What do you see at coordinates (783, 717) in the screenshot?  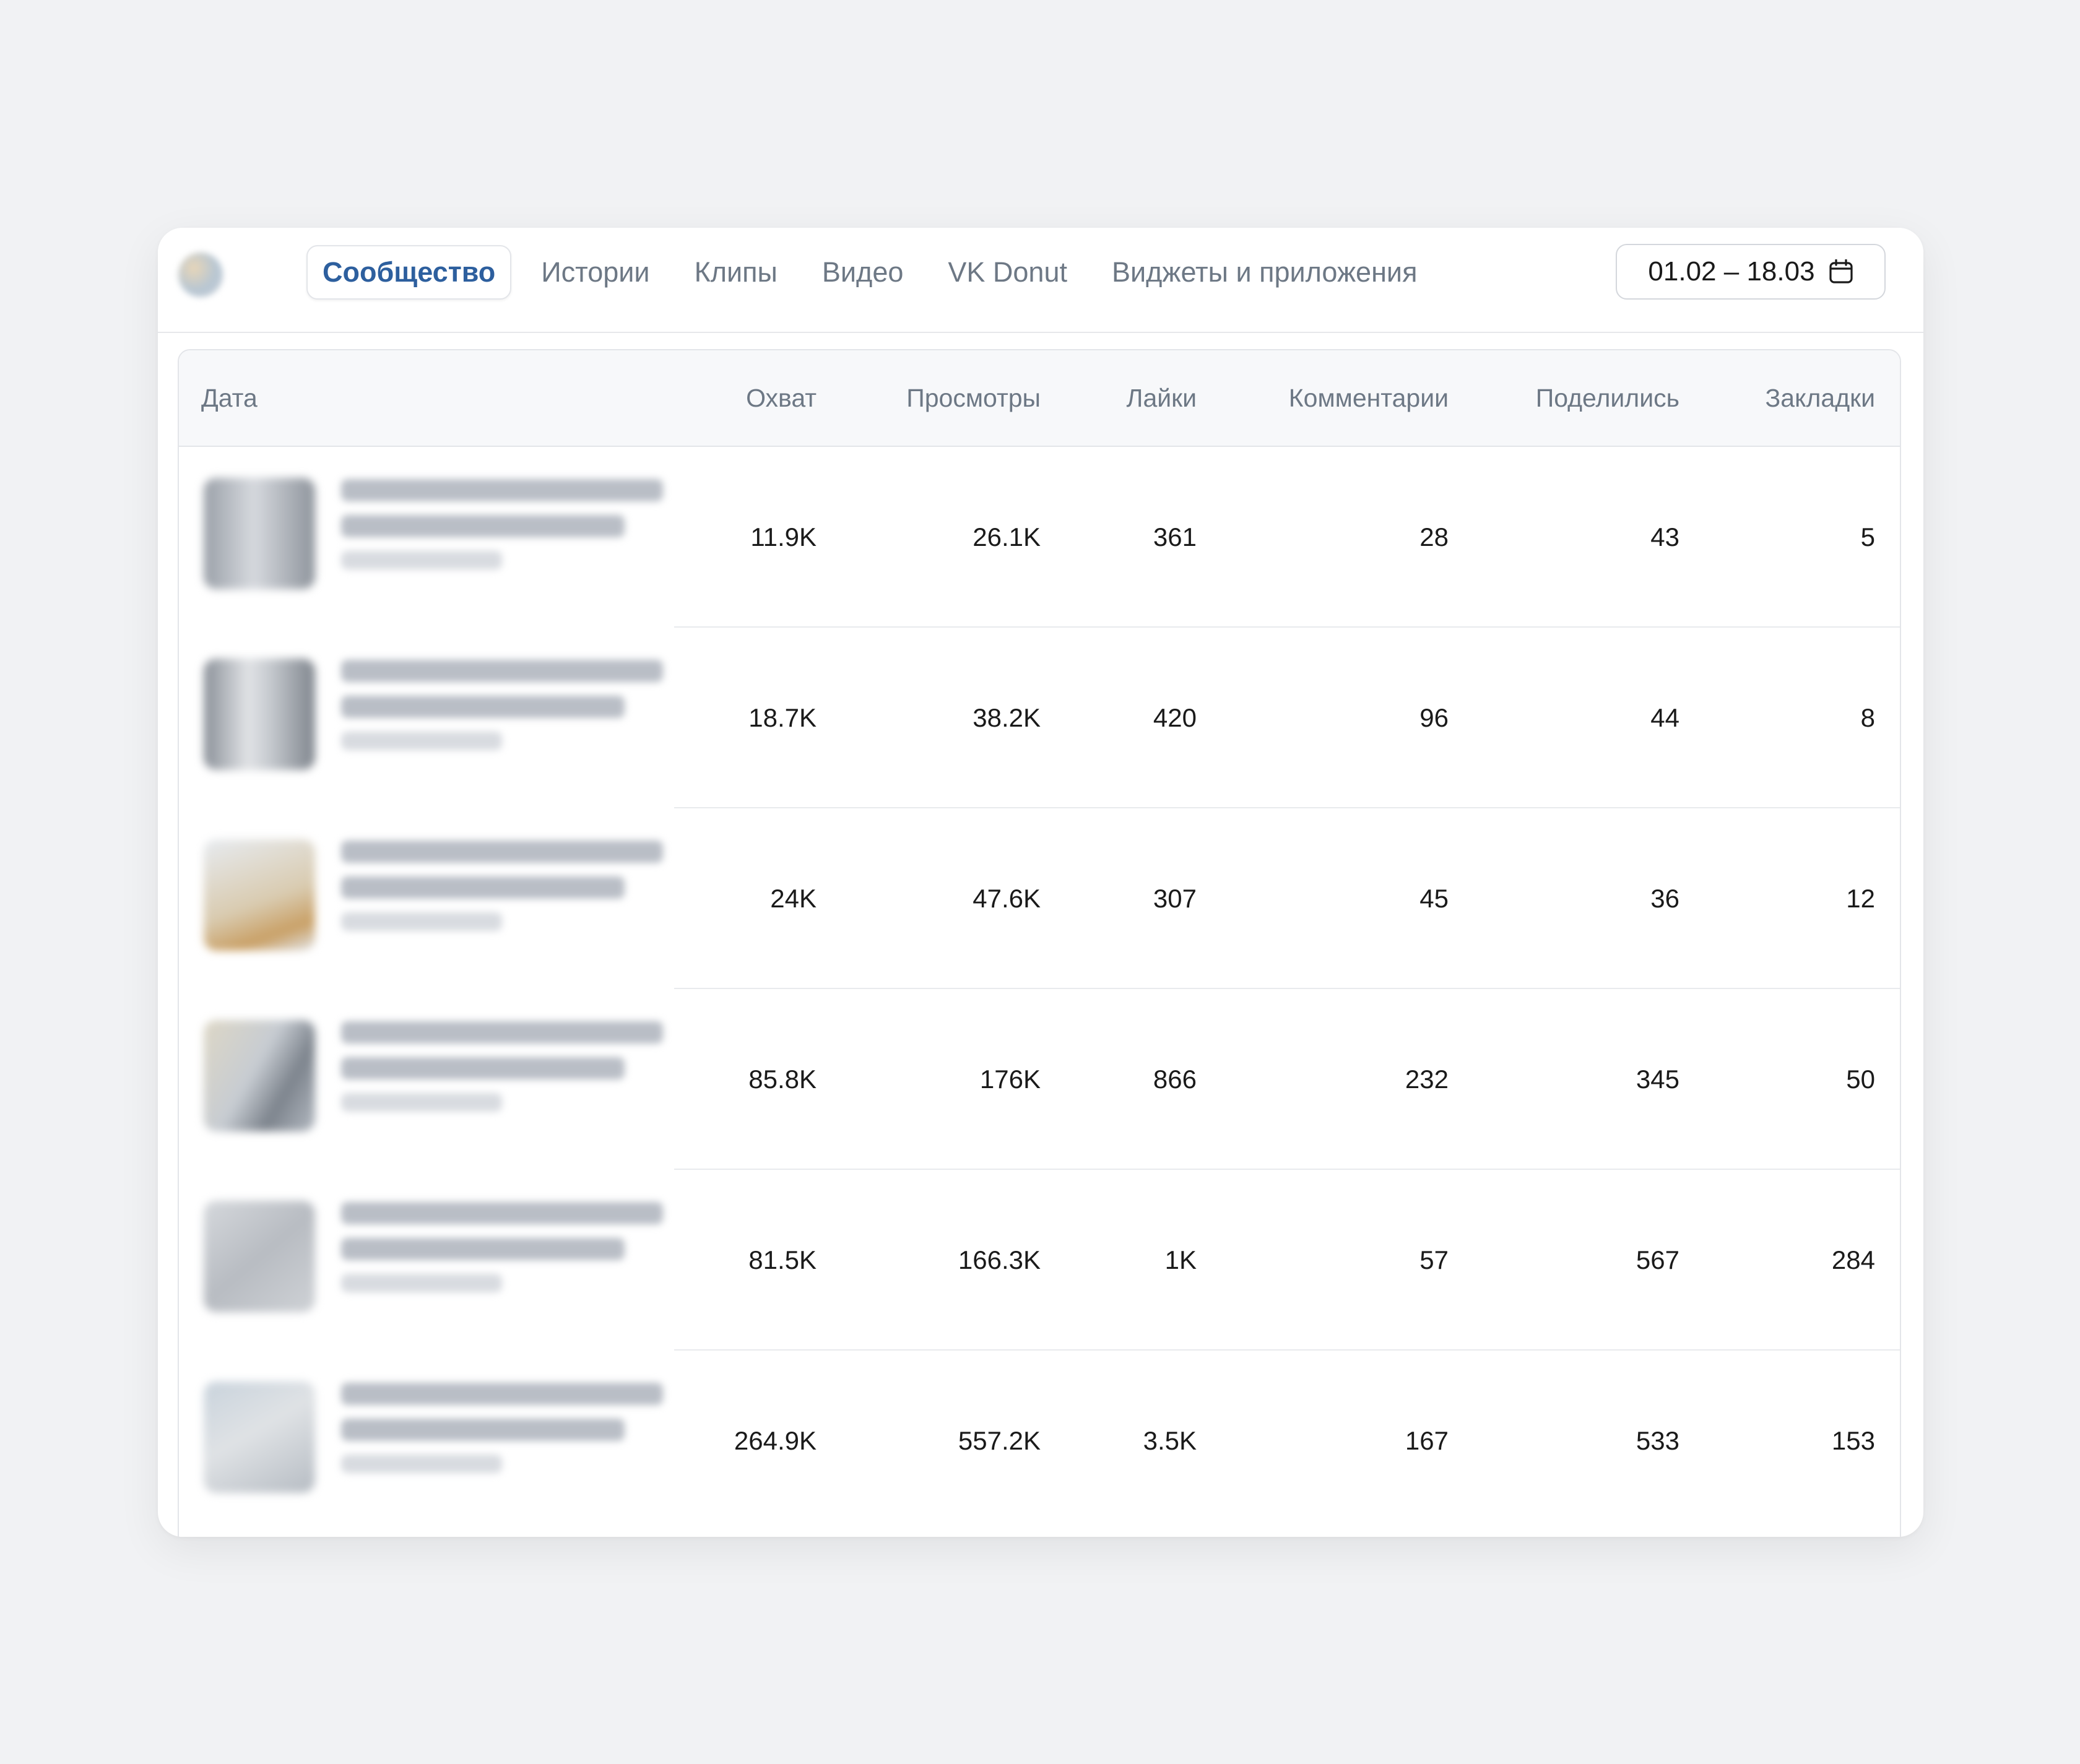 I see `cell-reach: 18.7K` at bounding box center [783, 717].